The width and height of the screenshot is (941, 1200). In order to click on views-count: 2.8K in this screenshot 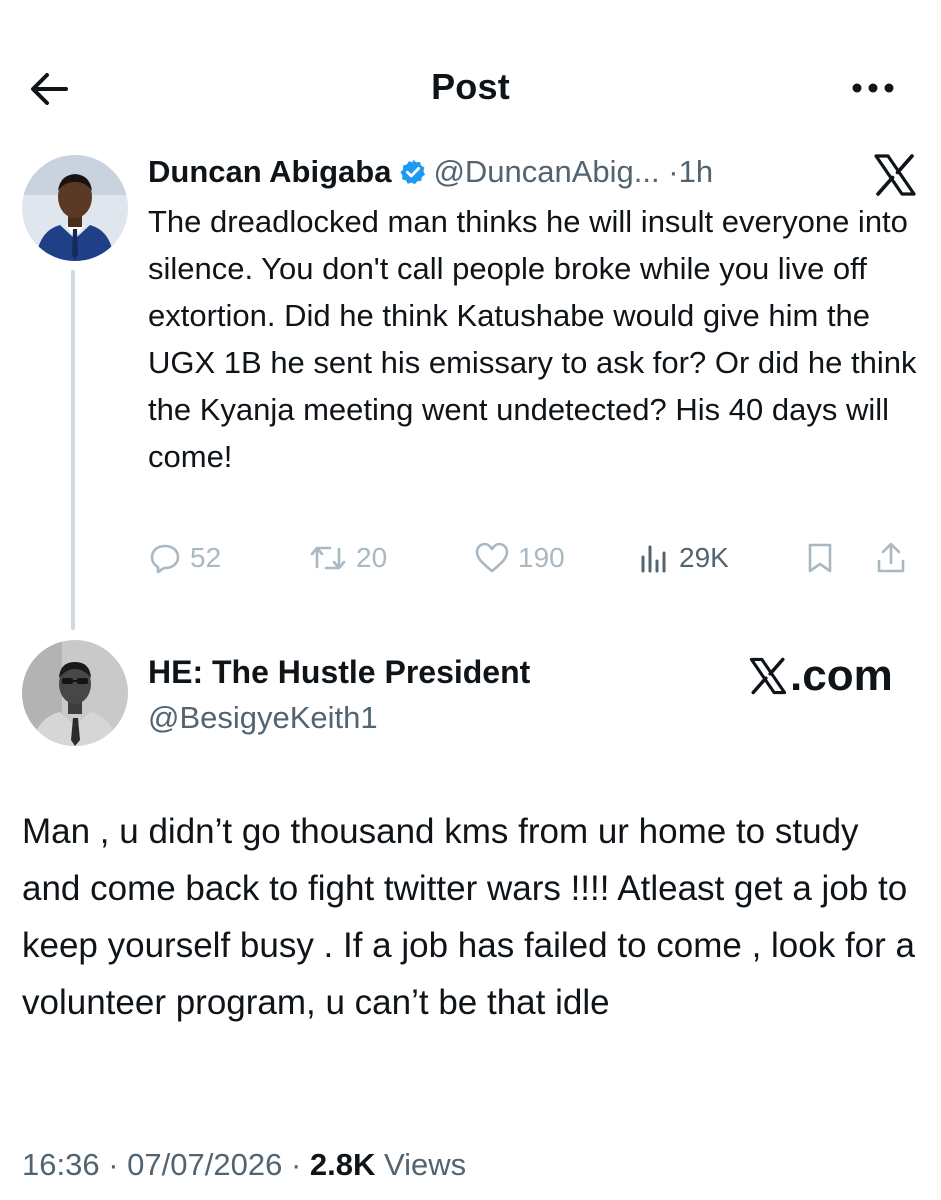, I will do `click(342, 1164)`.